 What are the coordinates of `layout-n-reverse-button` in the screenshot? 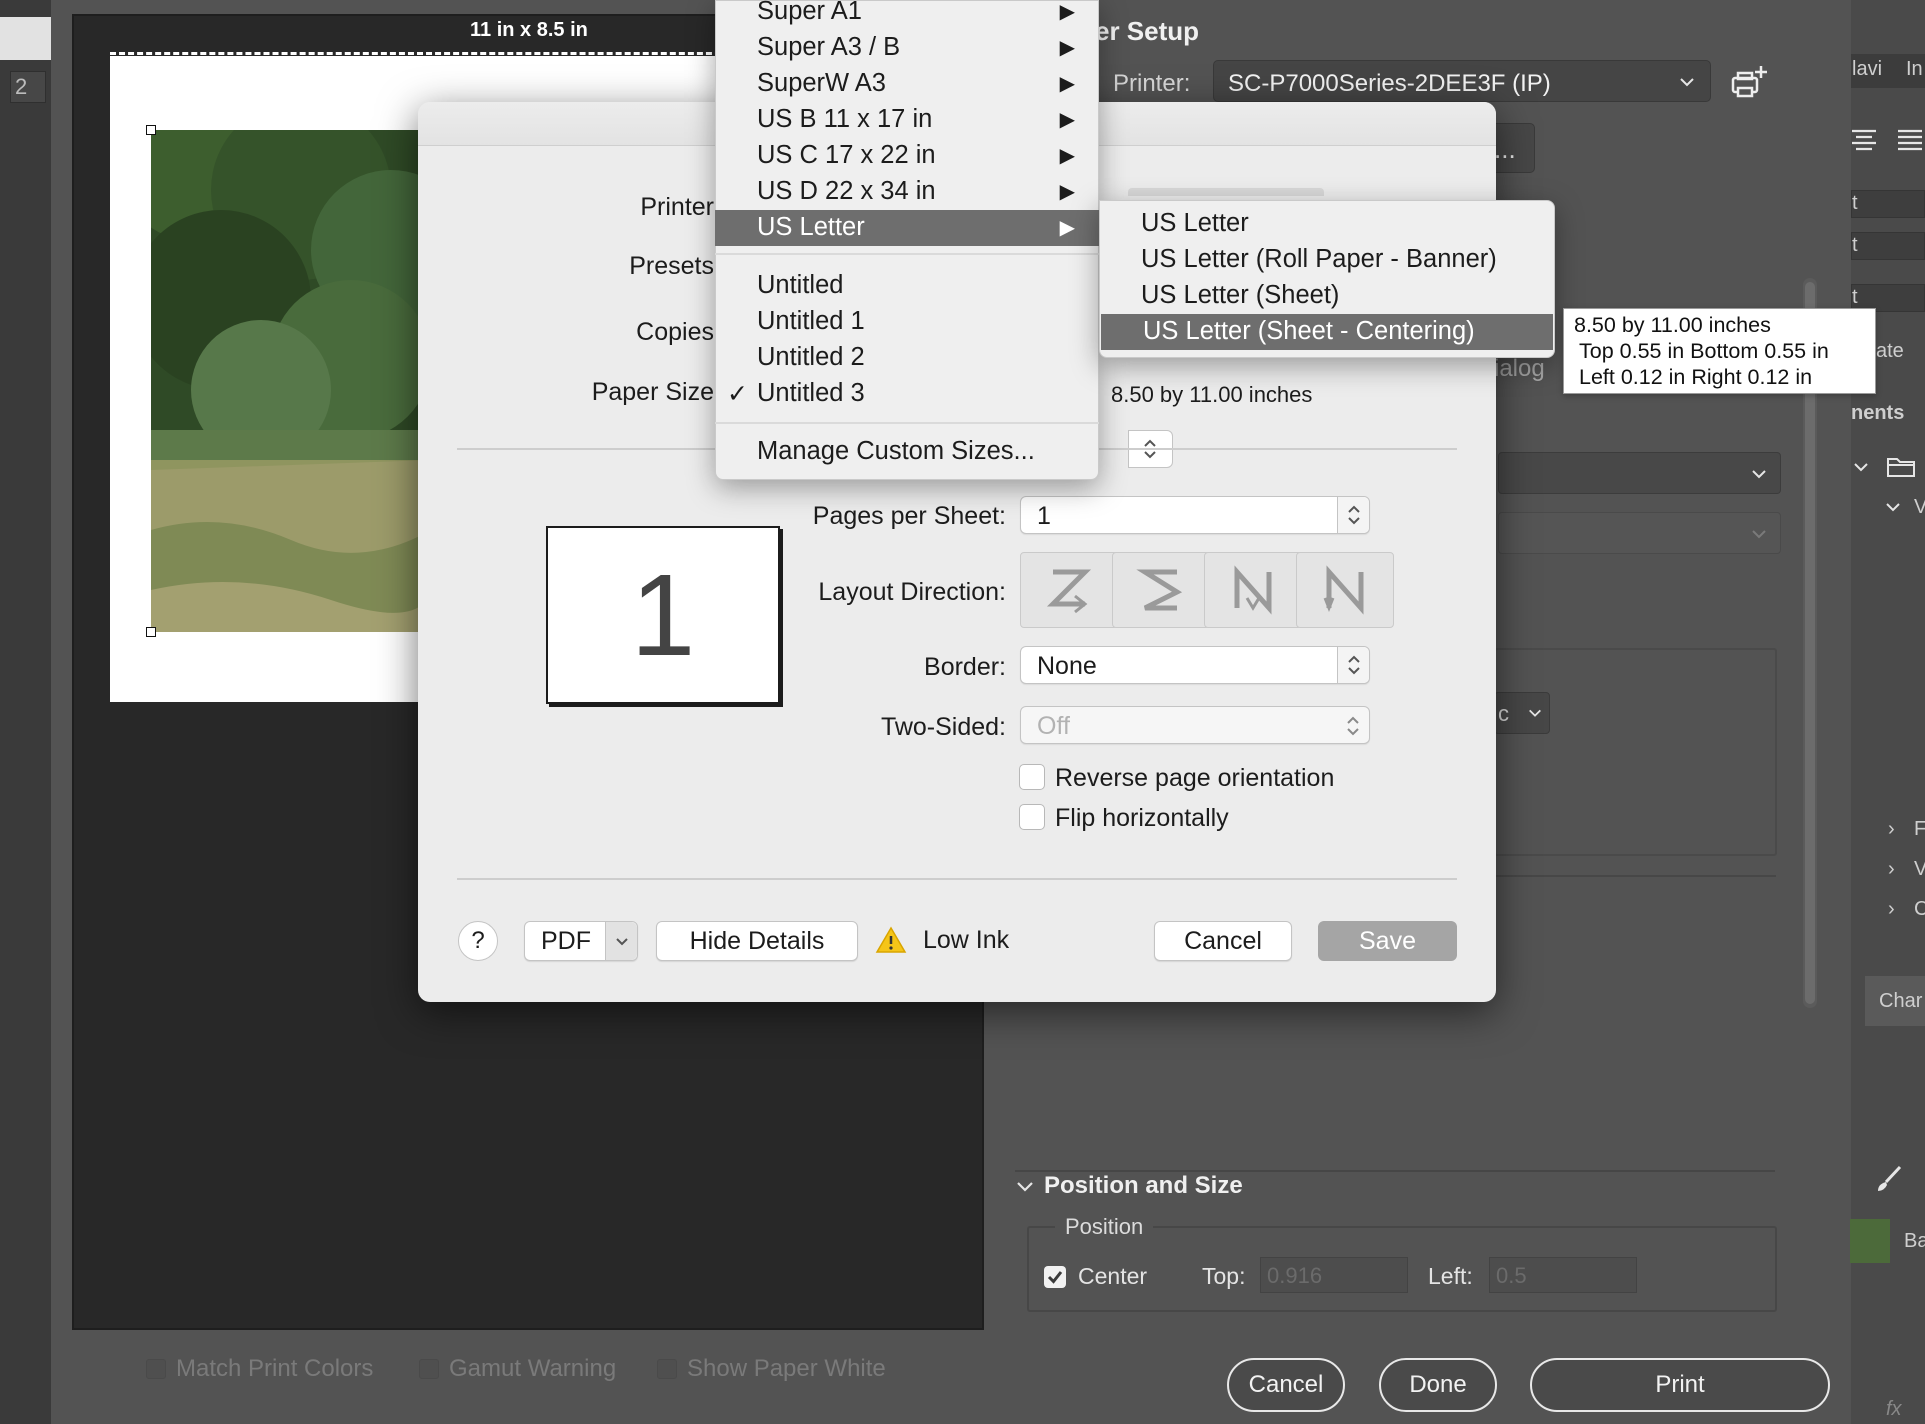 It's located at (1253, 590).